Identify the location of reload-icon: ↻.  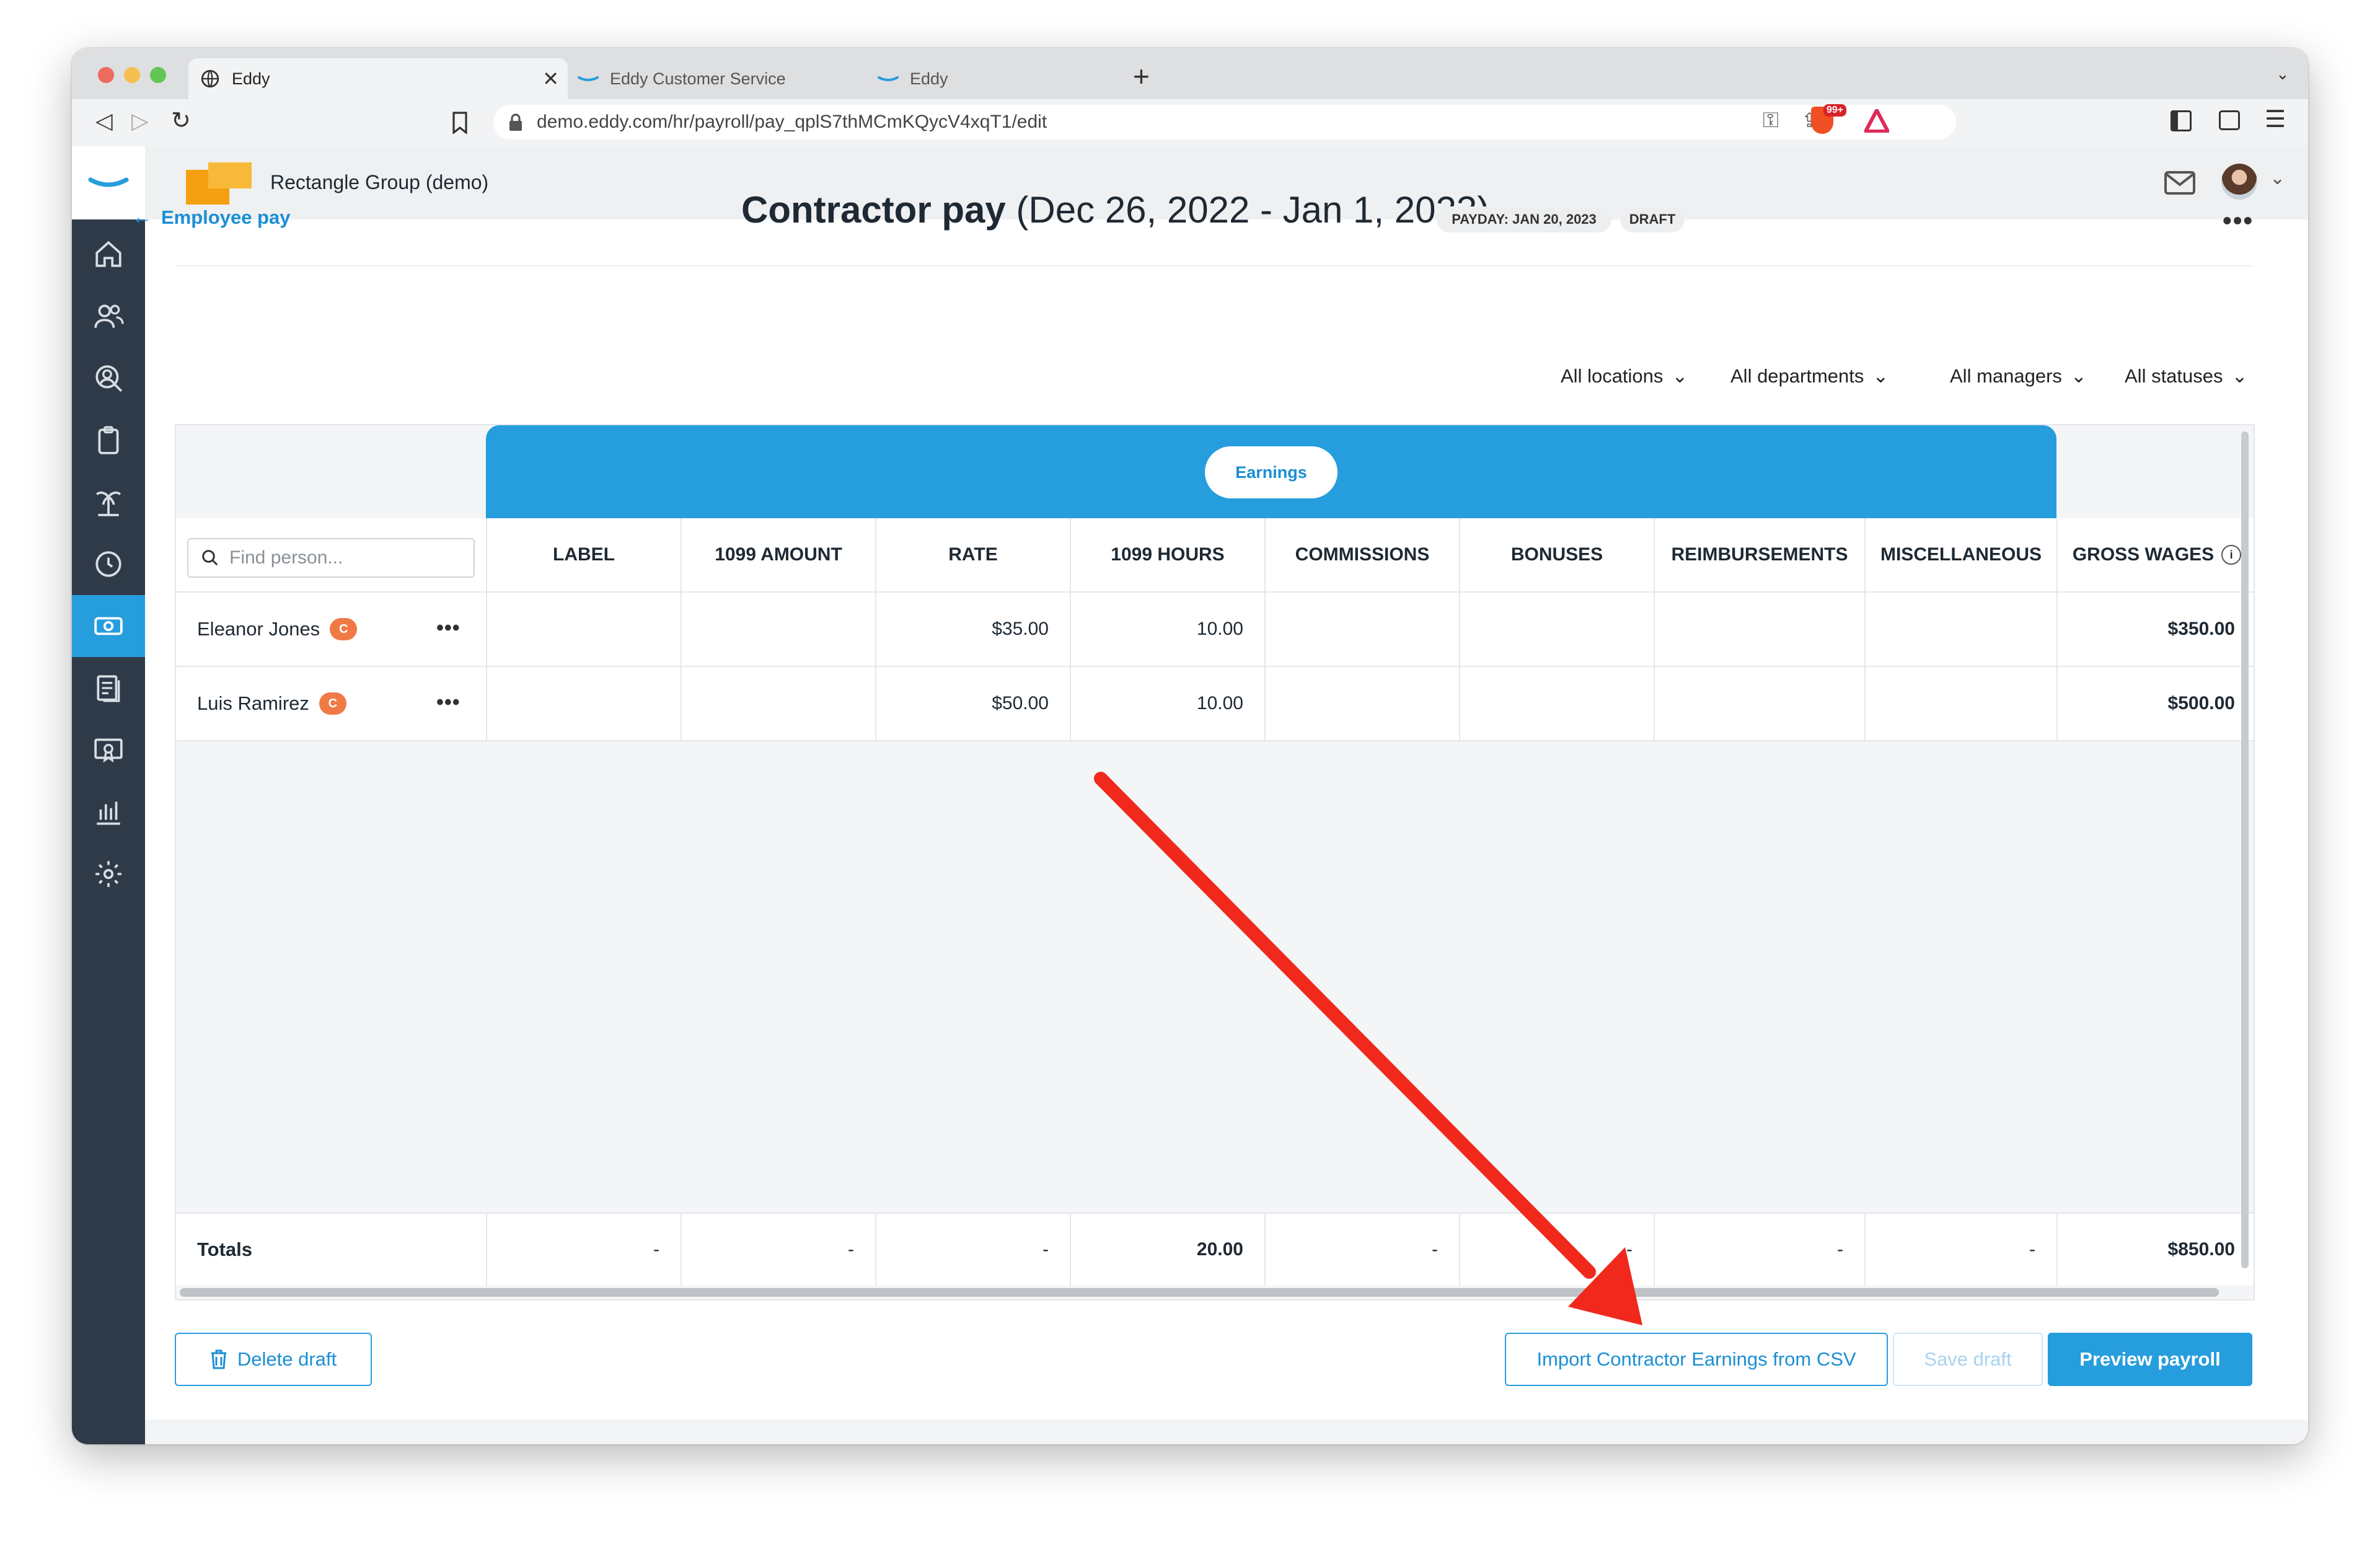
(181, 121).